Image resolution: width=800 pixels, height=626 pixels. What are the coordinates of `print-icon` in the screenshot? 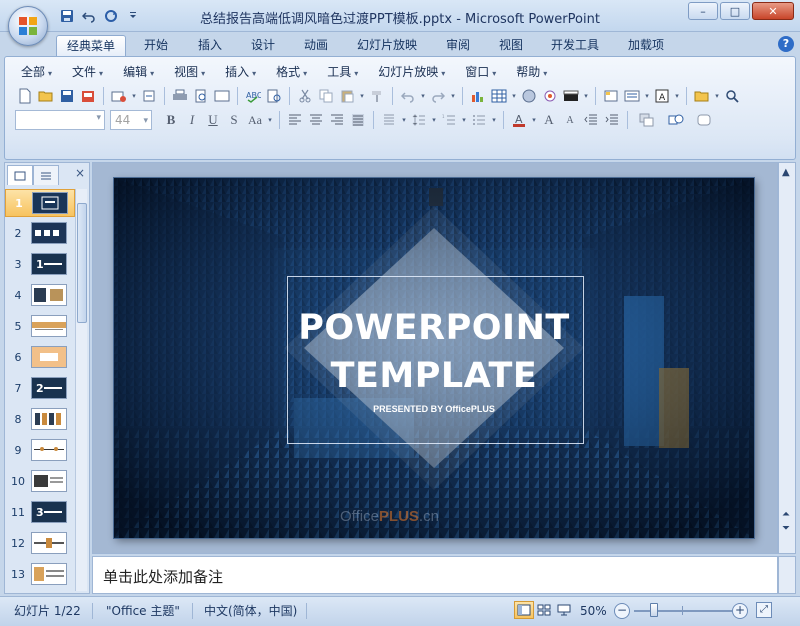 It's located at (180, 96).